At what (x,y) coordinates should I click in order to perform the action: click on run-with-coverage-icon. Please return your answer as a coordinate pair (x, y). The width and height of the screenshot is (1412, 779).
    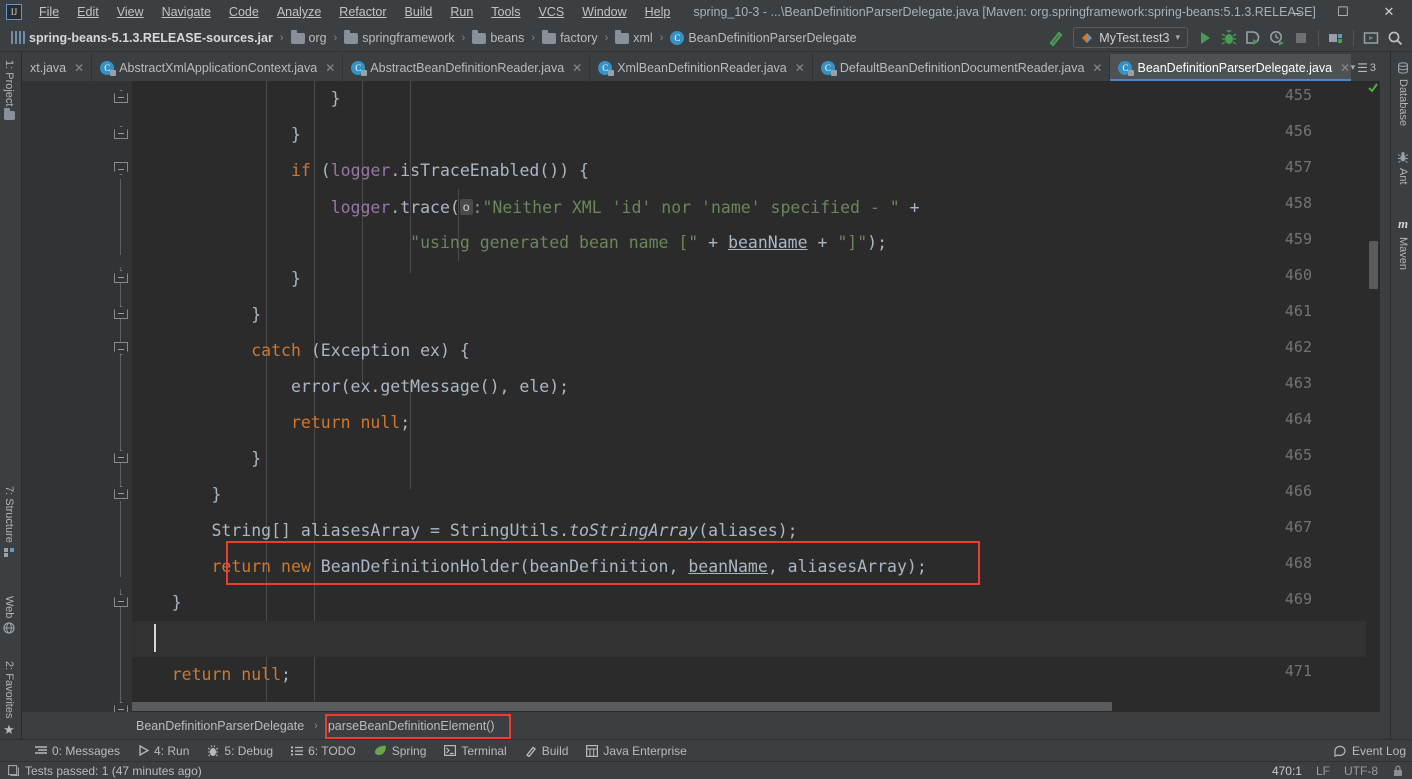
    Looking at the image, I should click on (1253, 38).